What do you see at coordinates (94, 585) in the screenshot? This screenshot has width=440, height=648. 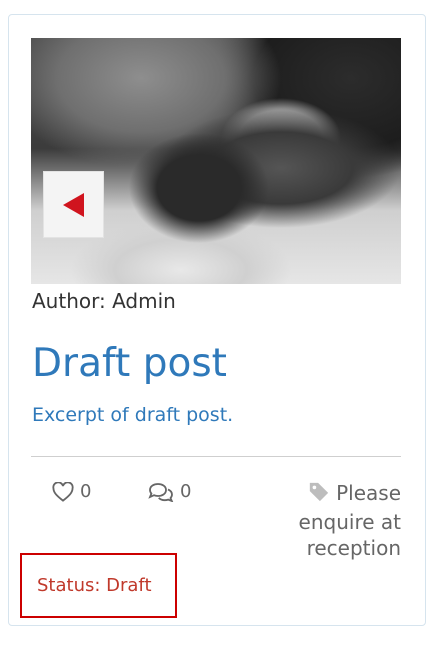 I see `status-text: Status: Draft` at bounding box center [94, 585].